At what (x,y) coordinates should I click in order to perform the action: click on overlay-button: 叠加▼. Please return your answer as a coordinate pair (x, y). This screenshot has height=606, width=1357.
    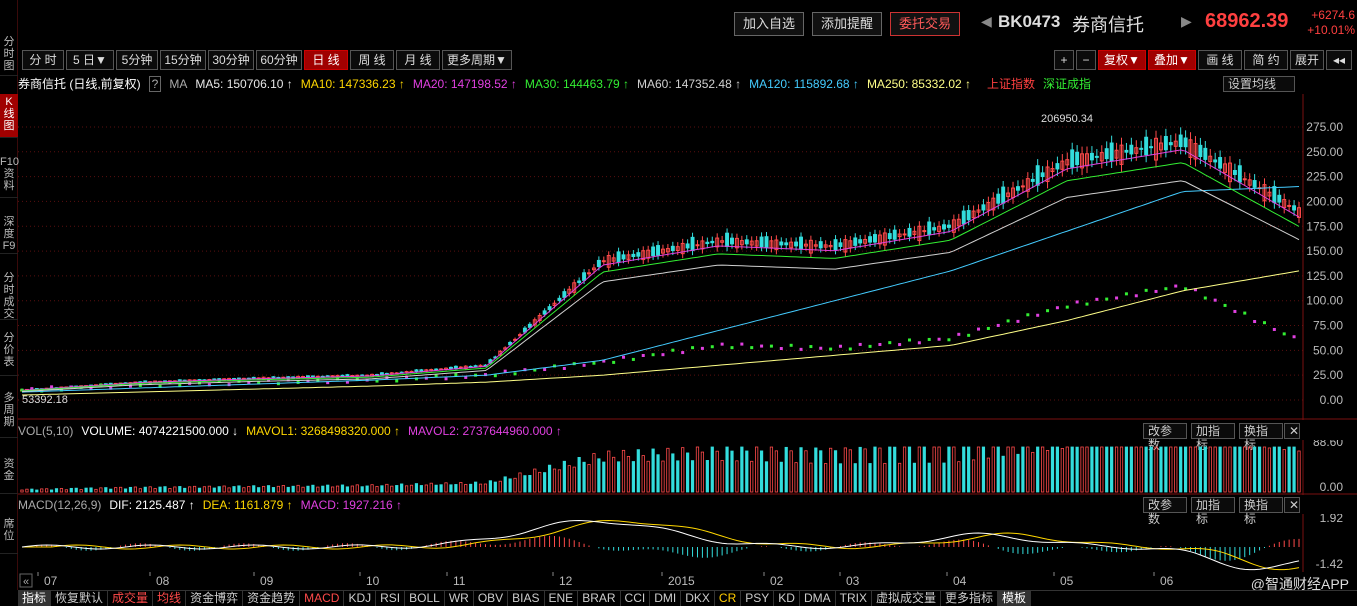
    Looking at the image, I should click on (1172, 60).